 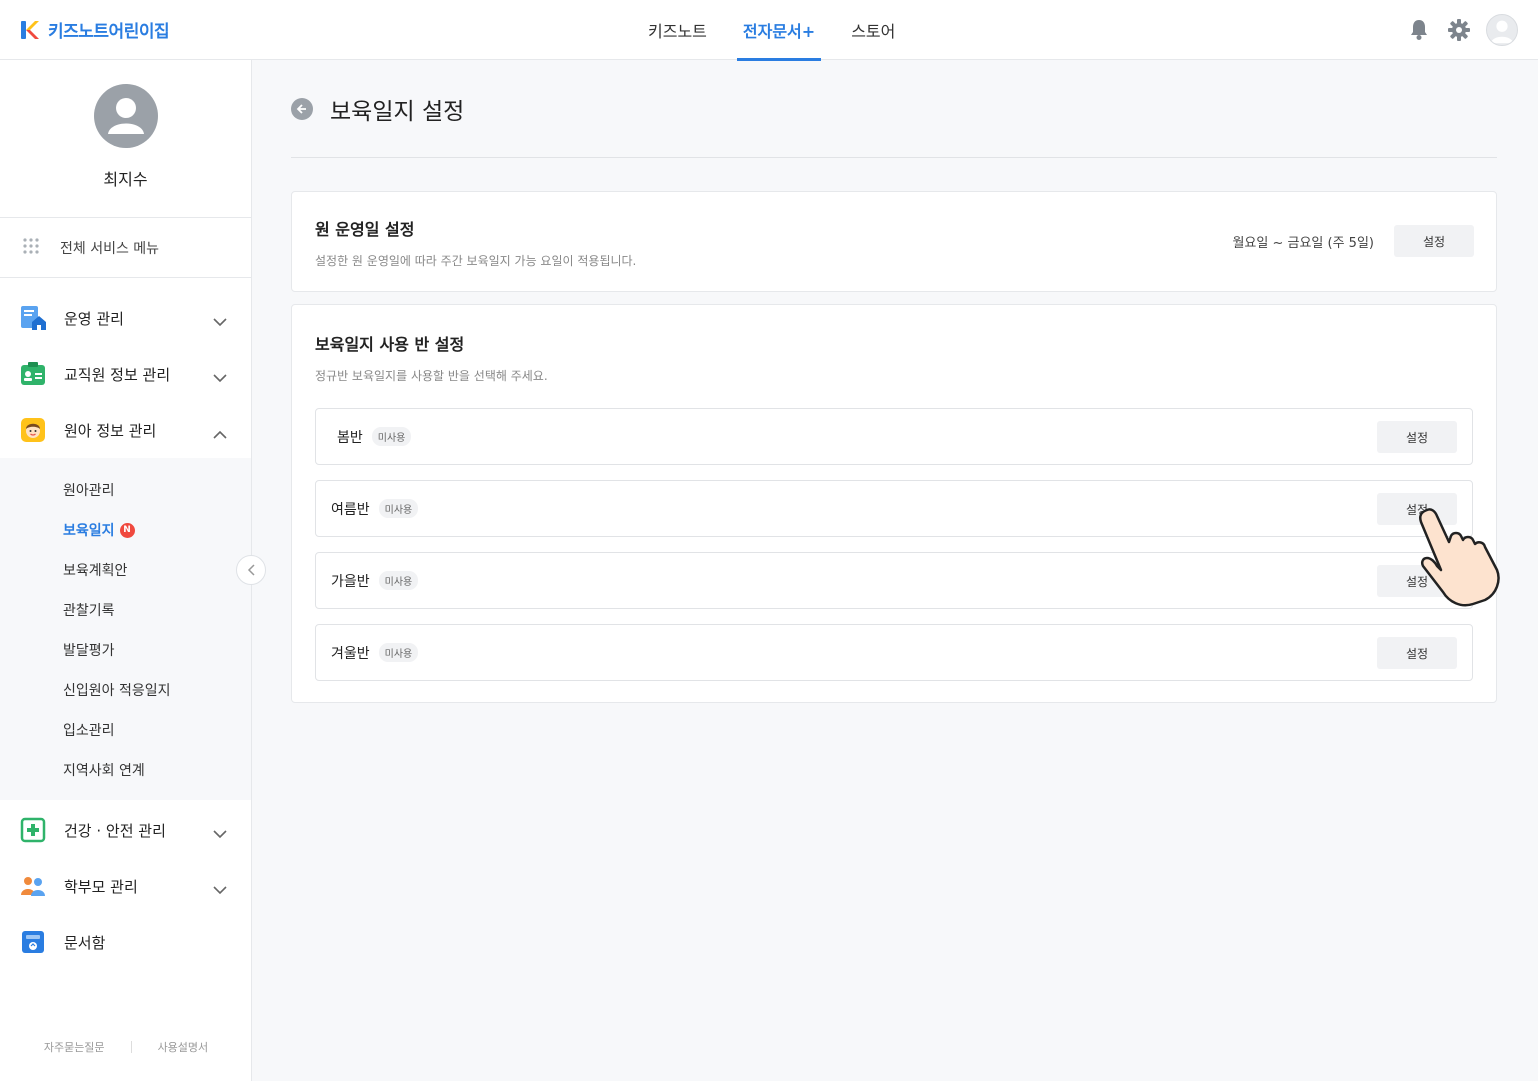 I want to click on footer-divider, so click(x=131, y=1047).